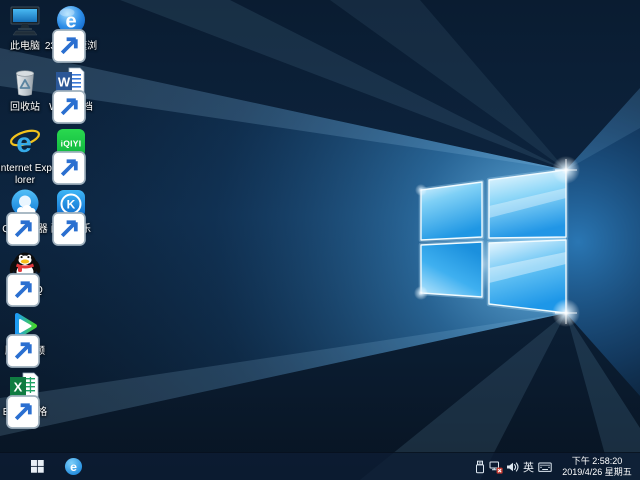  What do you see at coordinates (597, 472) in the screenshot?
I see `clock-date: 2019/4/26 星期五` at bounding box center [597, 472].